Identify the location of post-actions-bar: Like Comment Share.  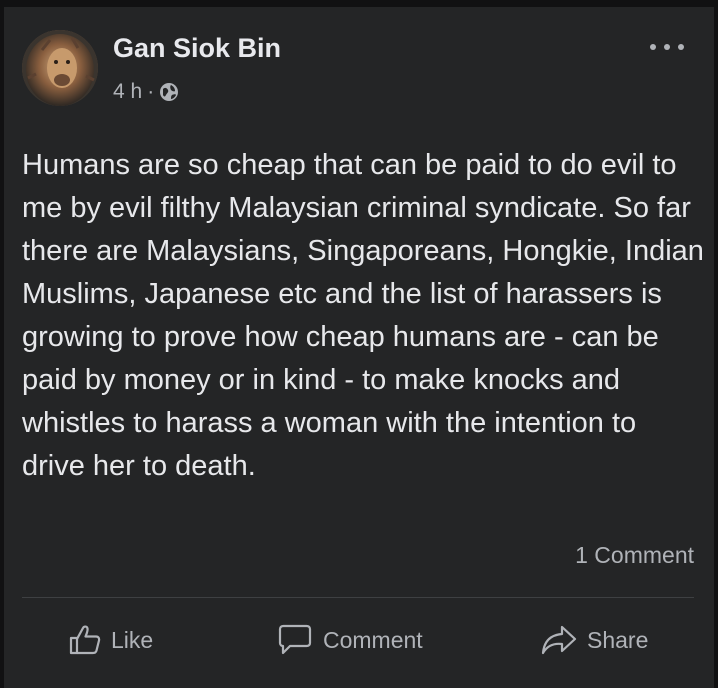
(359, 640).